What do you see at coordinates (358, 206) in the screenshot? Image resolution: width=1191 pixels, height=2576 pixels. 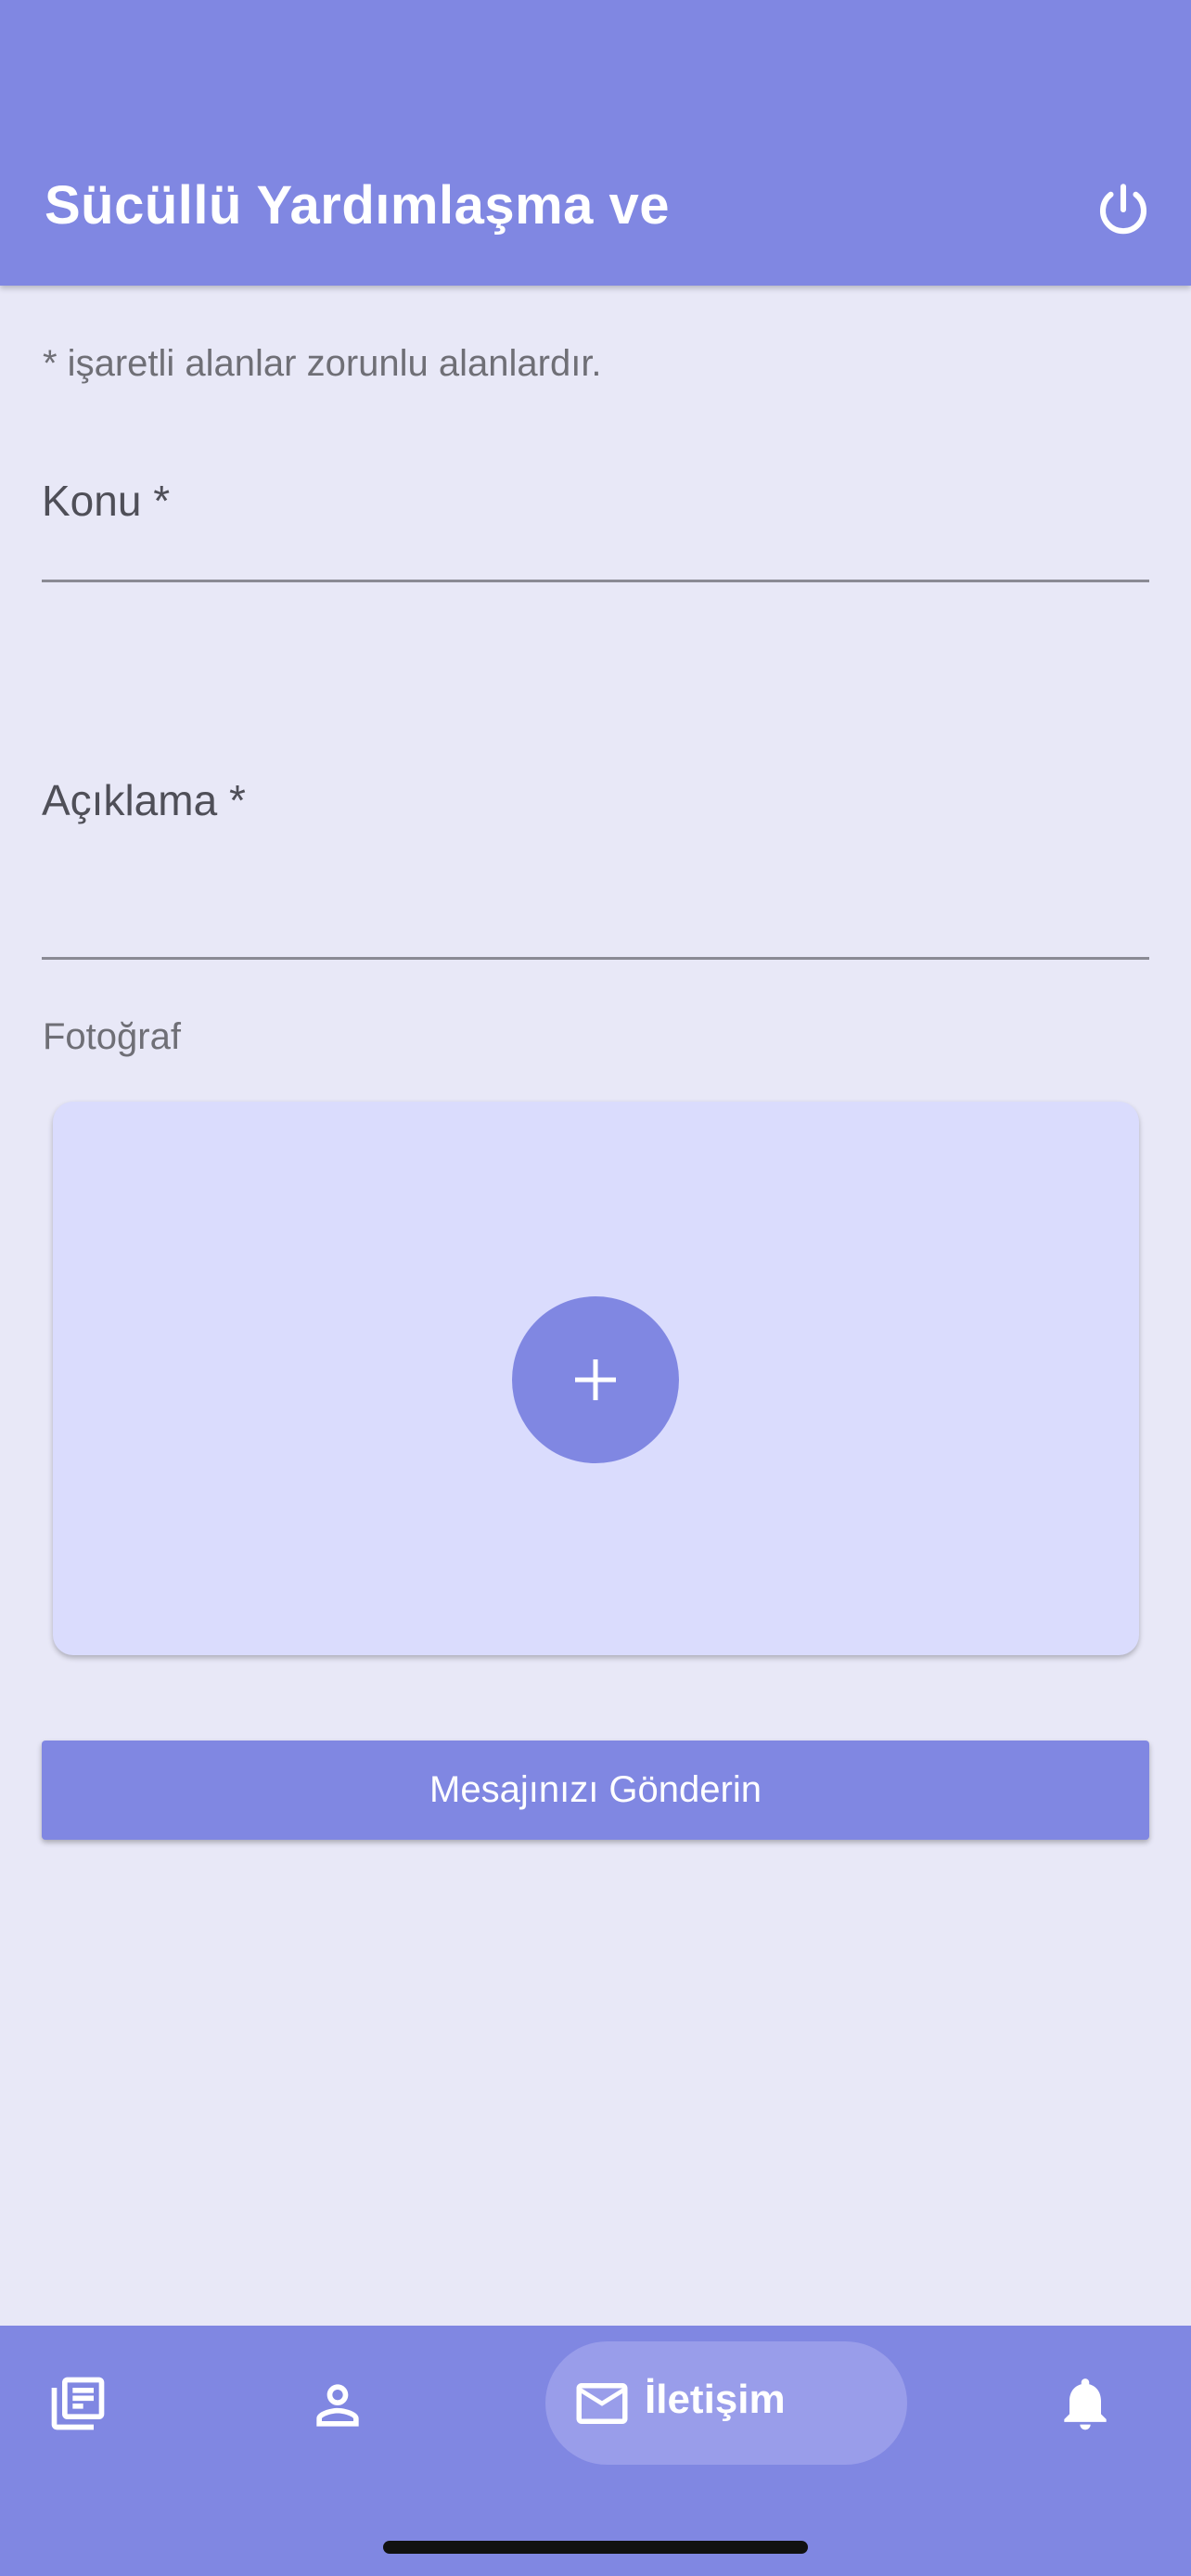 I see `page-title: Sücüllü Yardımlaşma ve` at bounding box center [358, 206].